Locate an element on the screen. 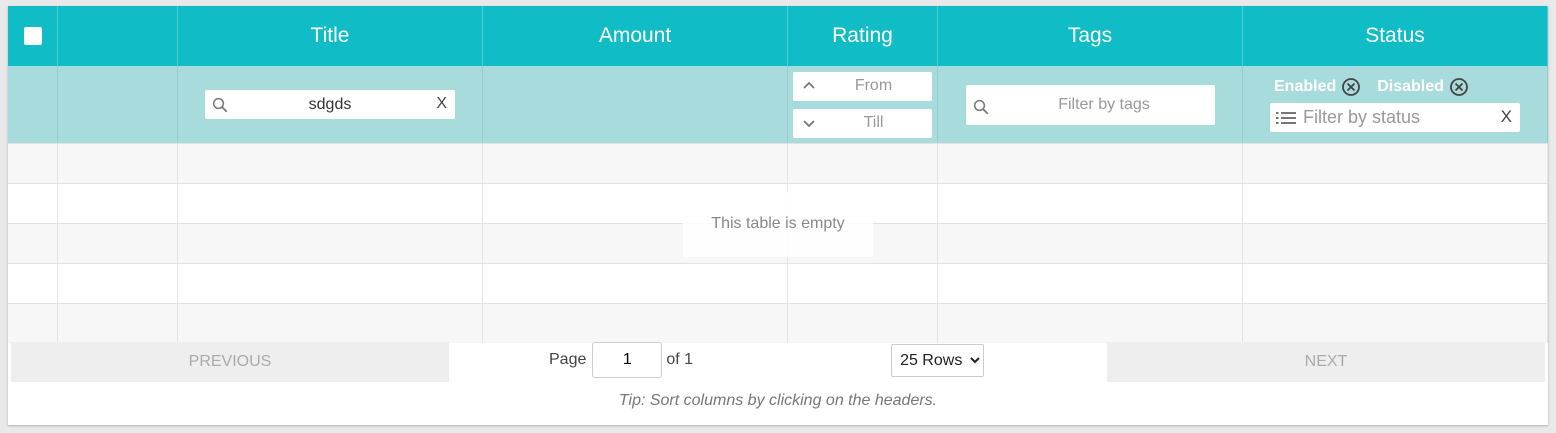 This screenshot has height=433, width=1556. rating-from-filter is located at coordinates (862, 86).